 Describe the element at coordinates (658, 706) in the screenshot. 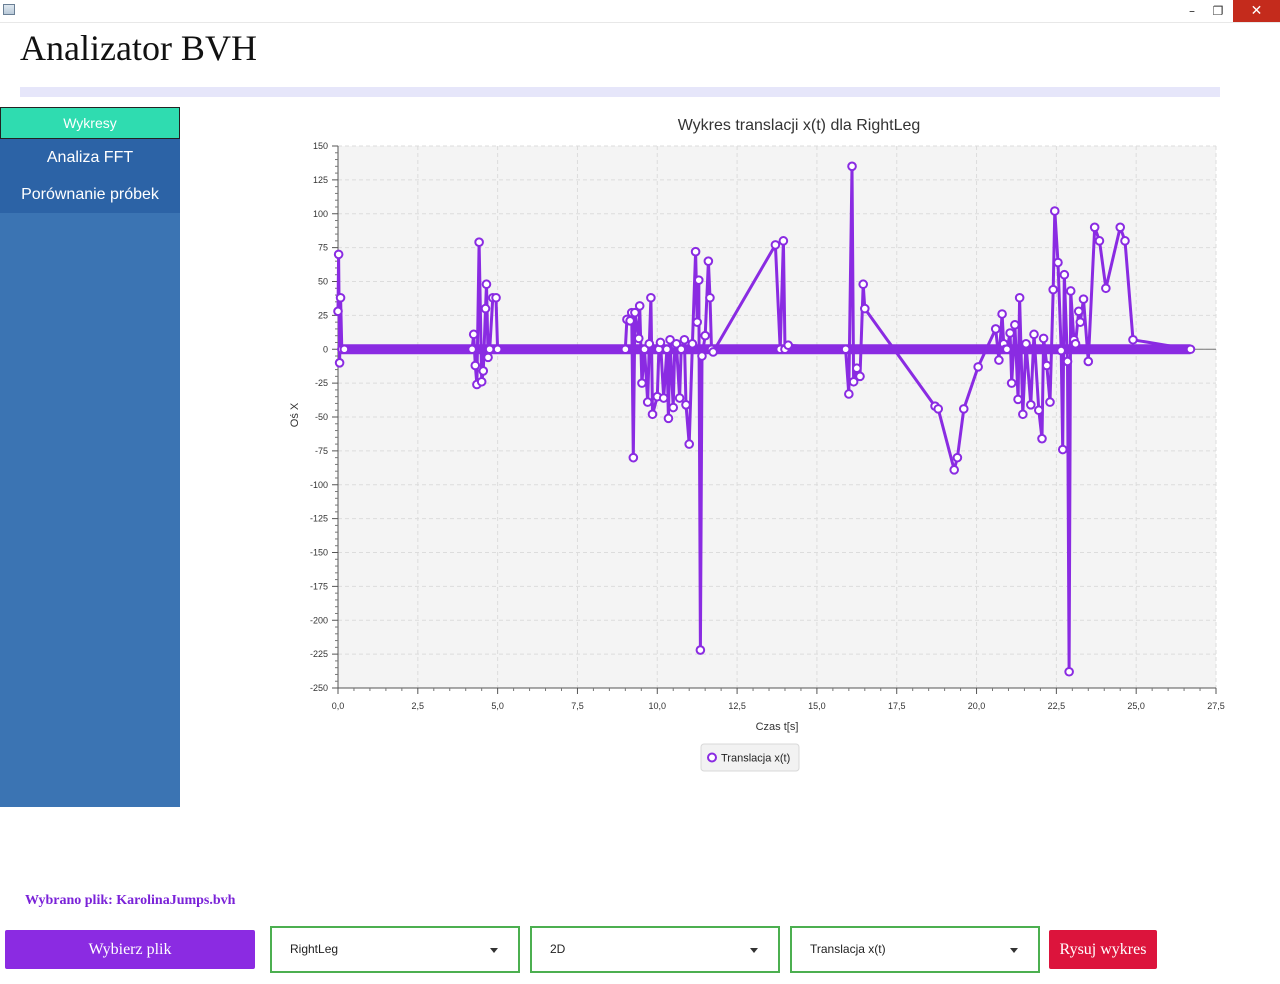

I see `x-tick-label: 10,0` at that location.